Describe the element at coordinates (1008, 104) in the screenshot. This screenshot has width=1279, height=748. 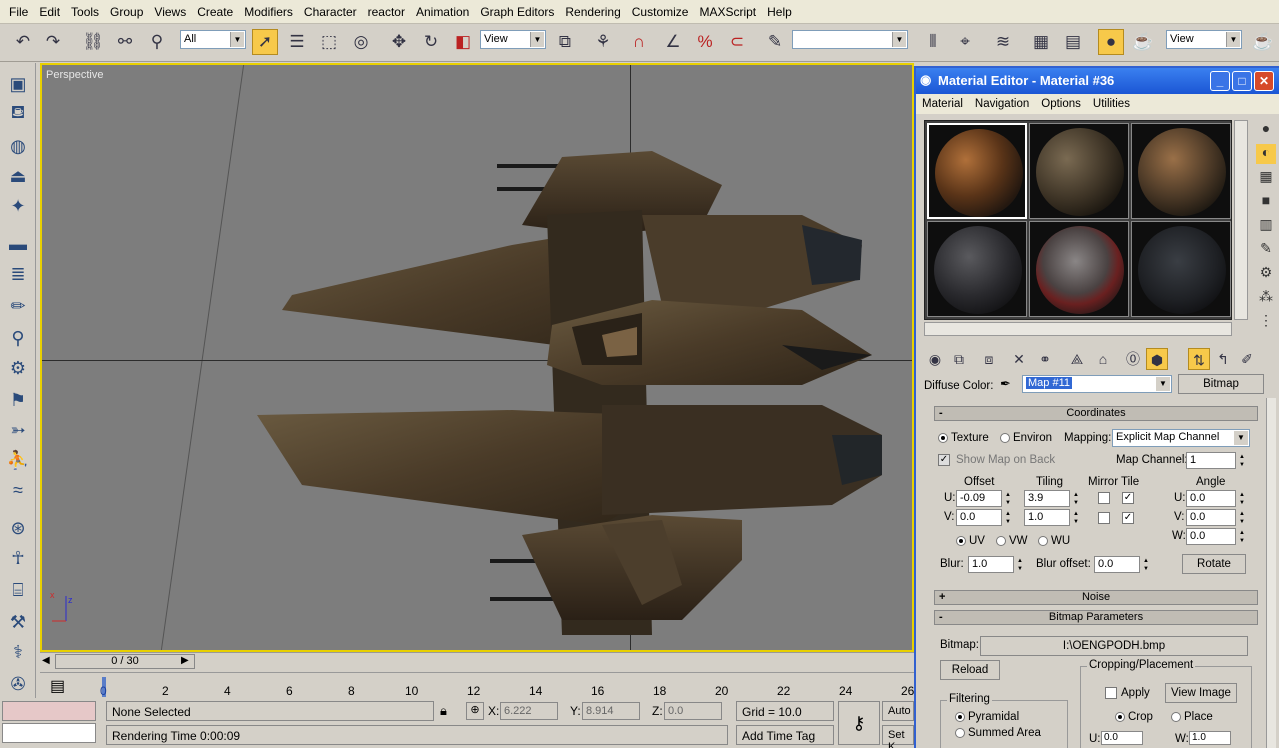
I see `me-menu-navigation: Navigation` at that location.